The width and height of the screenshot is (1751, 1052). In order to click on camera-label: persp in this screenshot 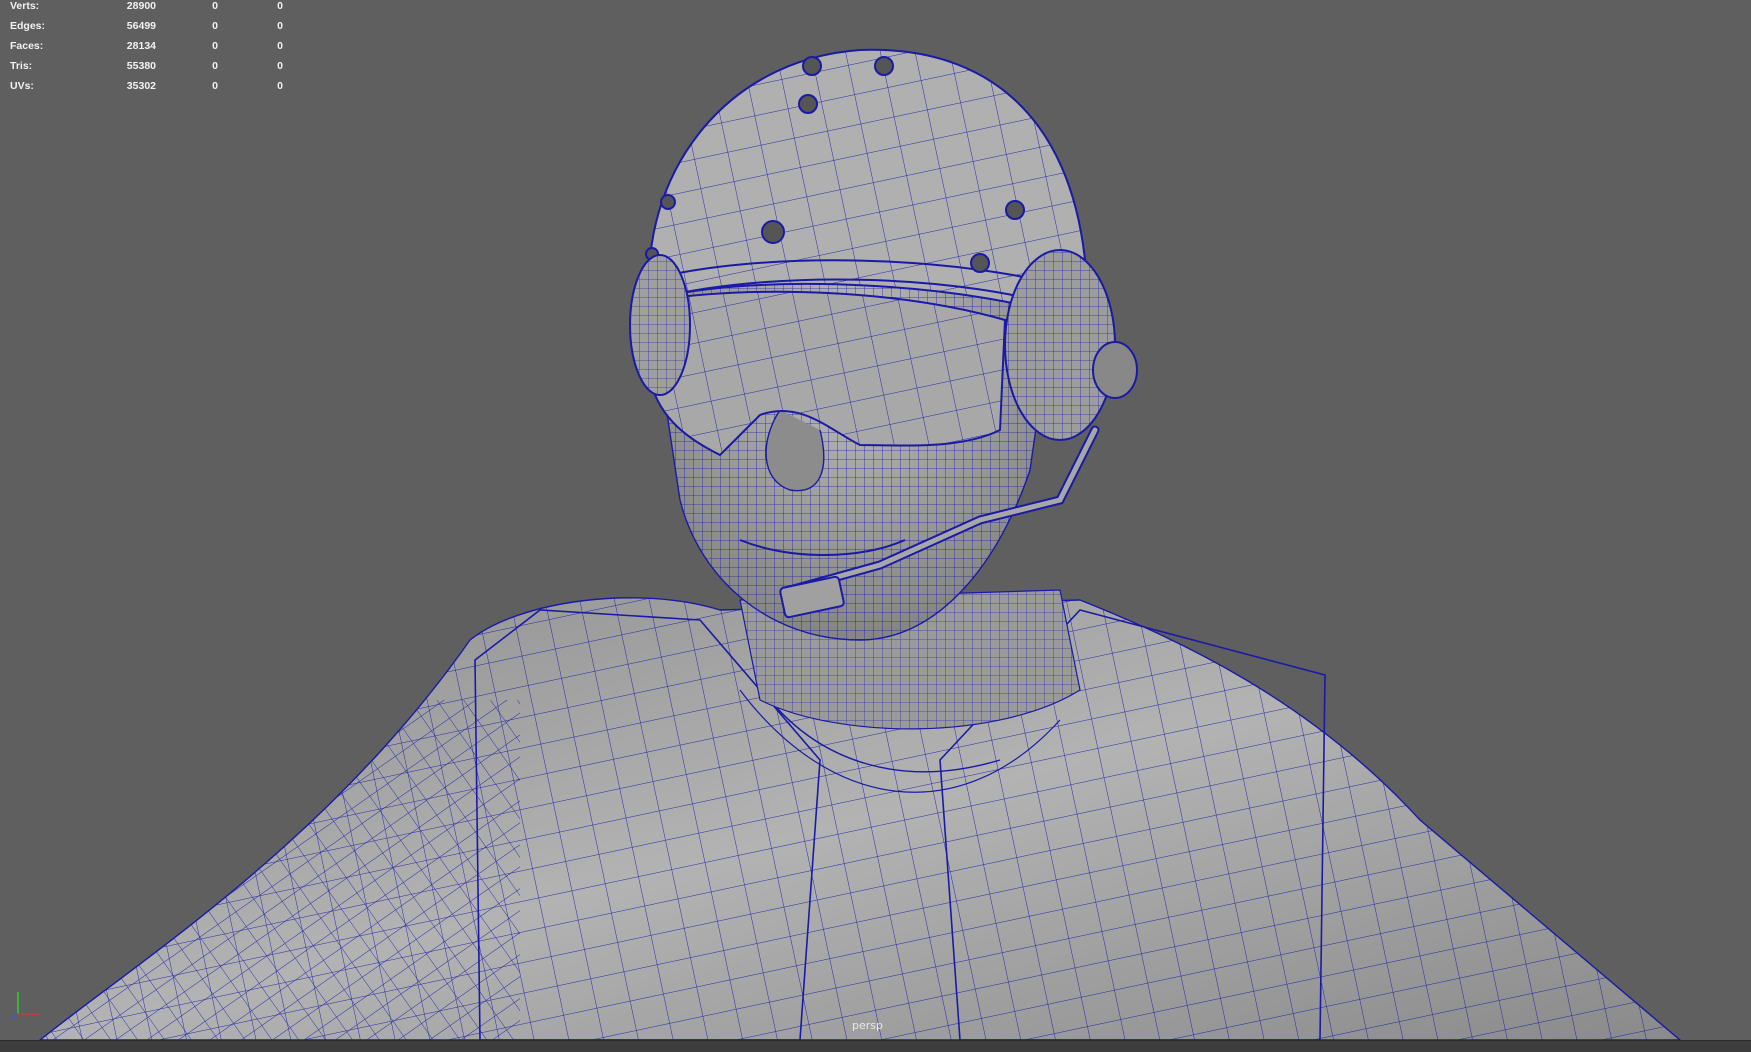, I will do `click(867, 1025)`.